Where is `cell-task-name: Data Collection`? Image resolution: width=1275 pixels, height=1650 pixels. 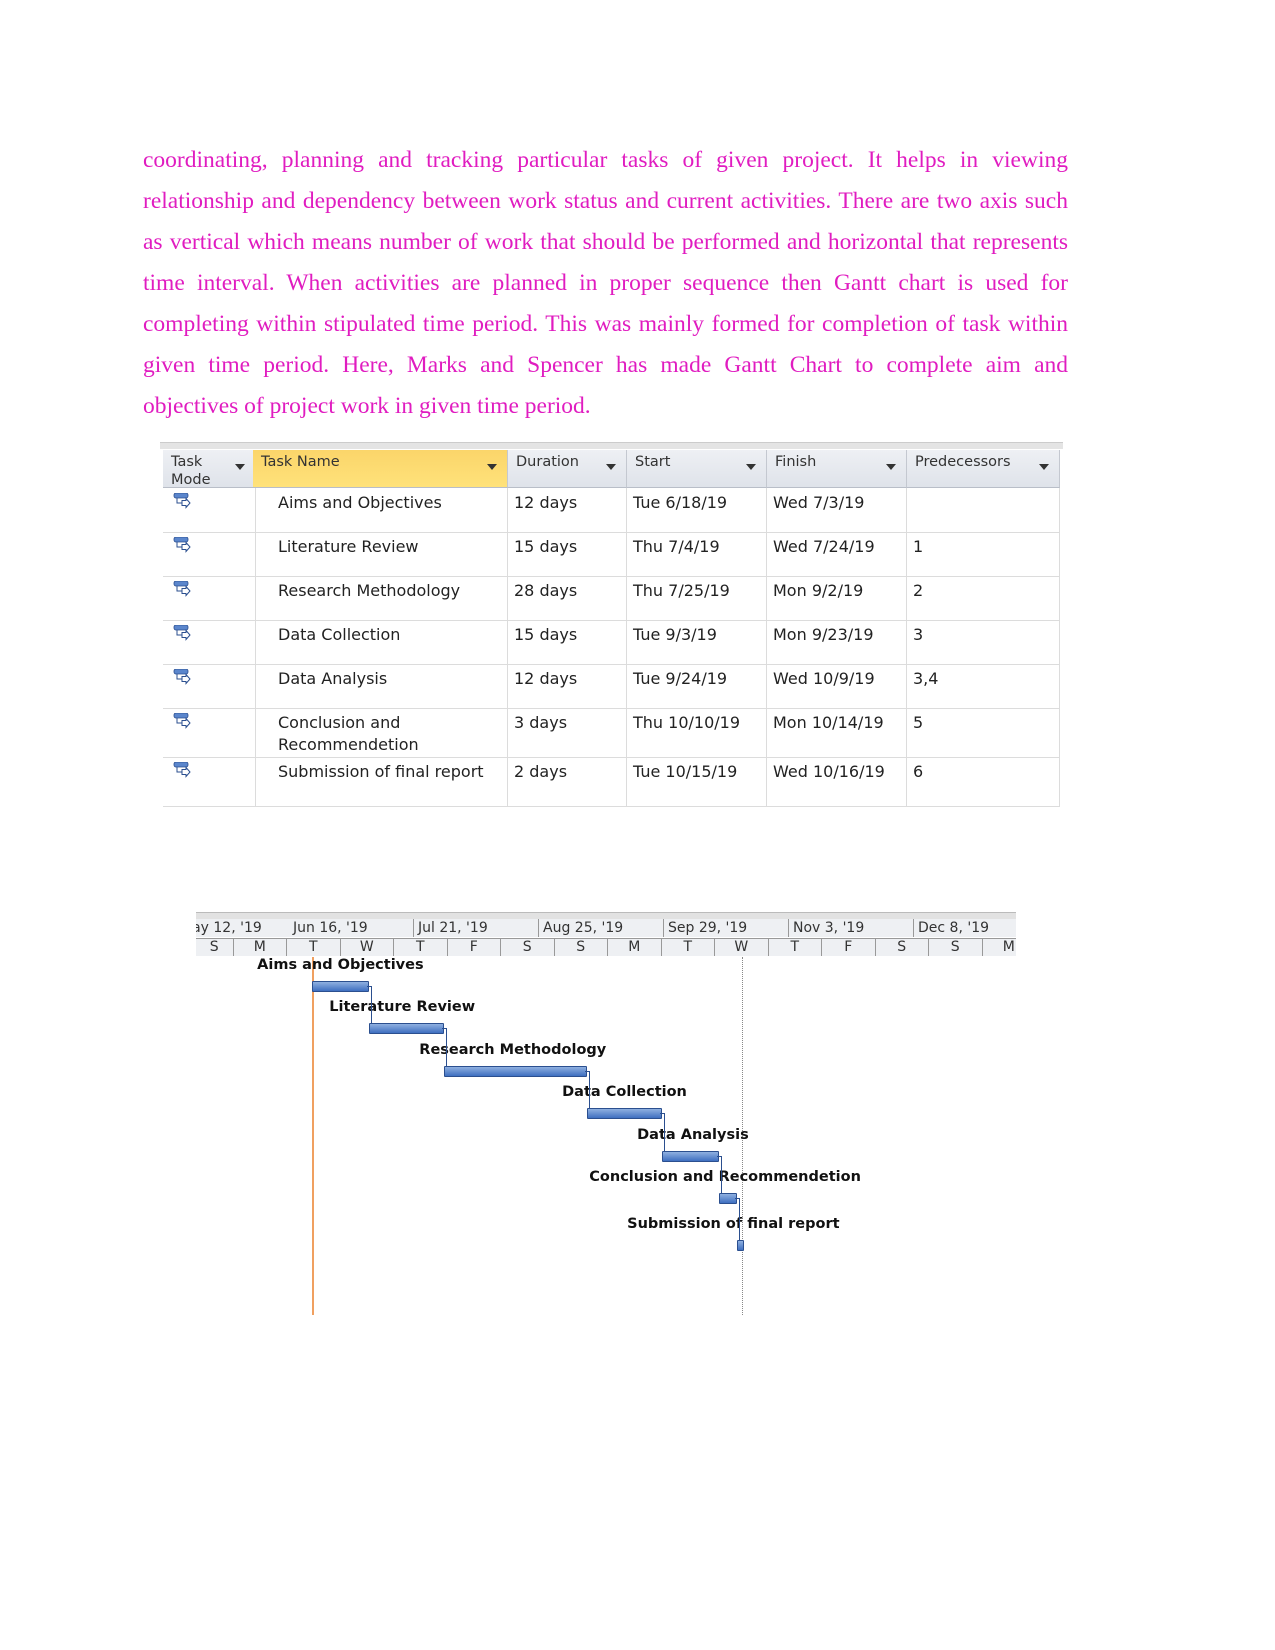
cell-task-name: Data Collection is located at coordinates (380, 642).